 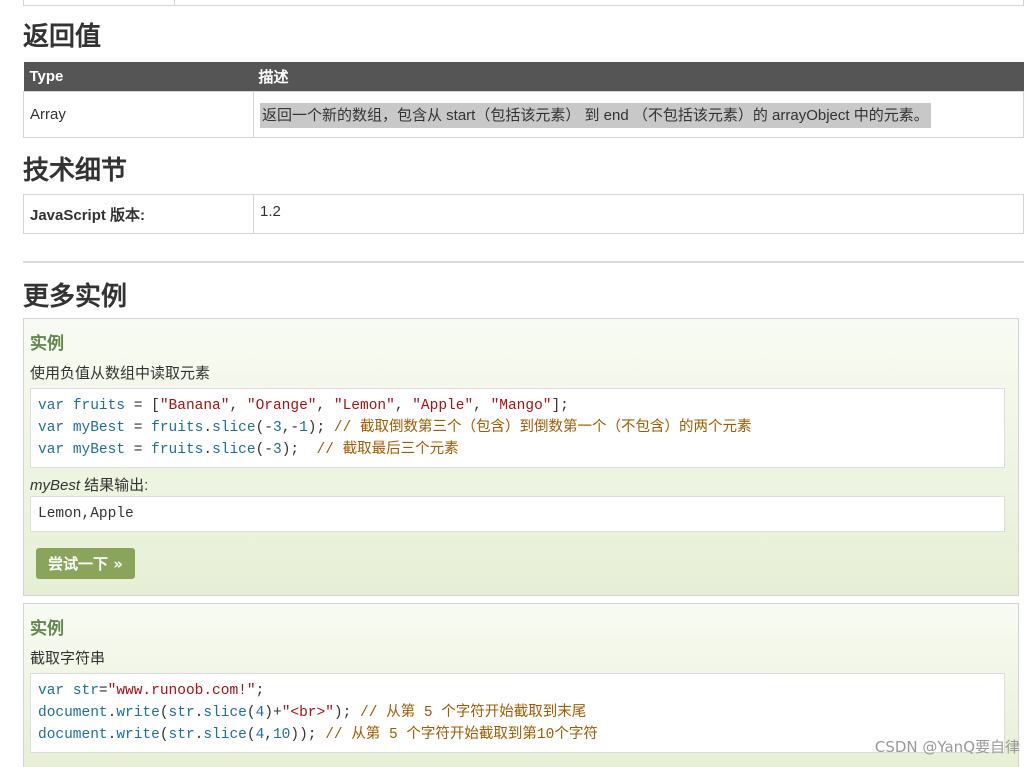 What do you see at coordinates (138, 114) in the screenshot?
I see `type-cell: Array` at bounding box center [138, 114].